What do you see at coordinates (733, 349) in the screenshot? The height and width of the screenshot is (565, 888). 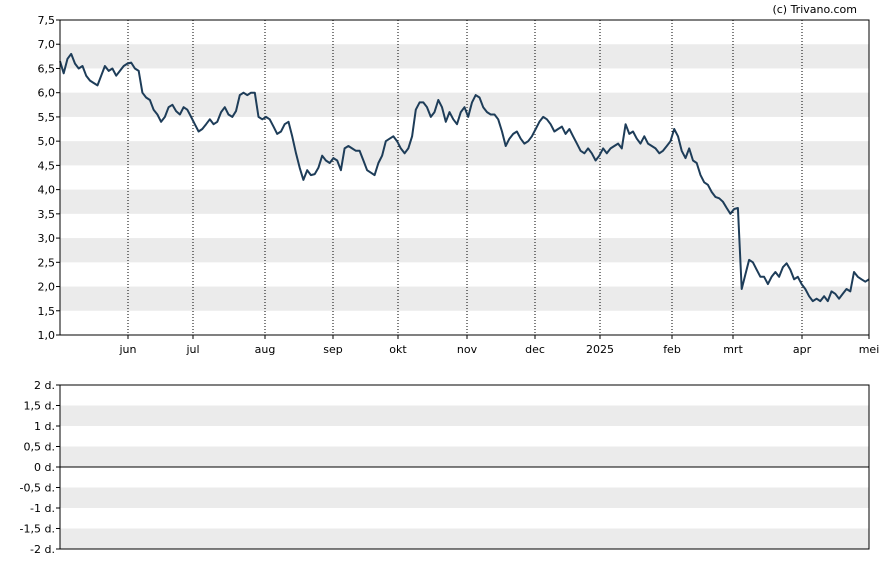 I see `x-tick-label: mrt` at bounding box center [733, 349].